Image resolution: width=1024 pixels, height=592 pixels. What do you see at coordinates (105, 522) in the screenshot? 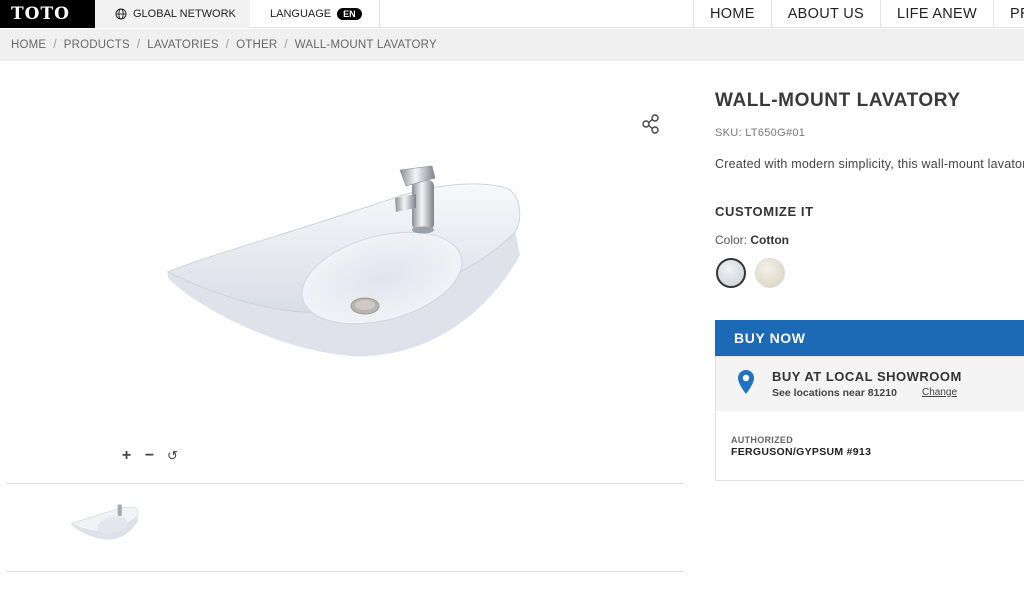
I see `thumbnail-image` at bounding box center [105, 522].